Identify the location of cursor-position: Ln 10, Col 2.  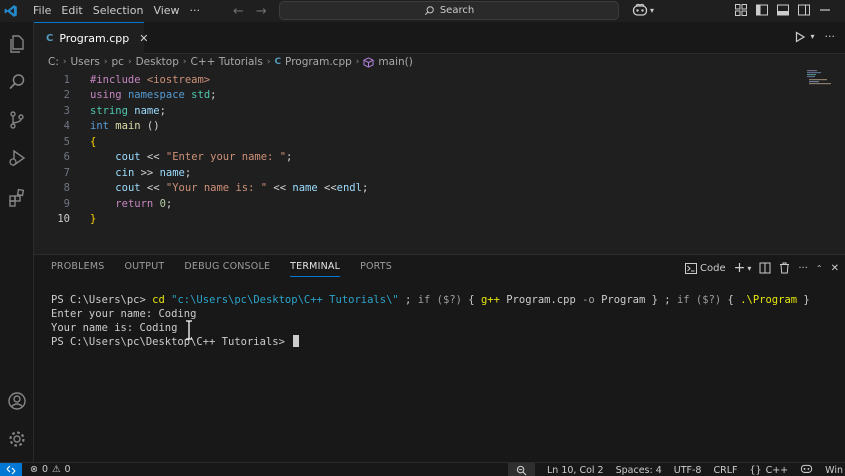
(575, 470).